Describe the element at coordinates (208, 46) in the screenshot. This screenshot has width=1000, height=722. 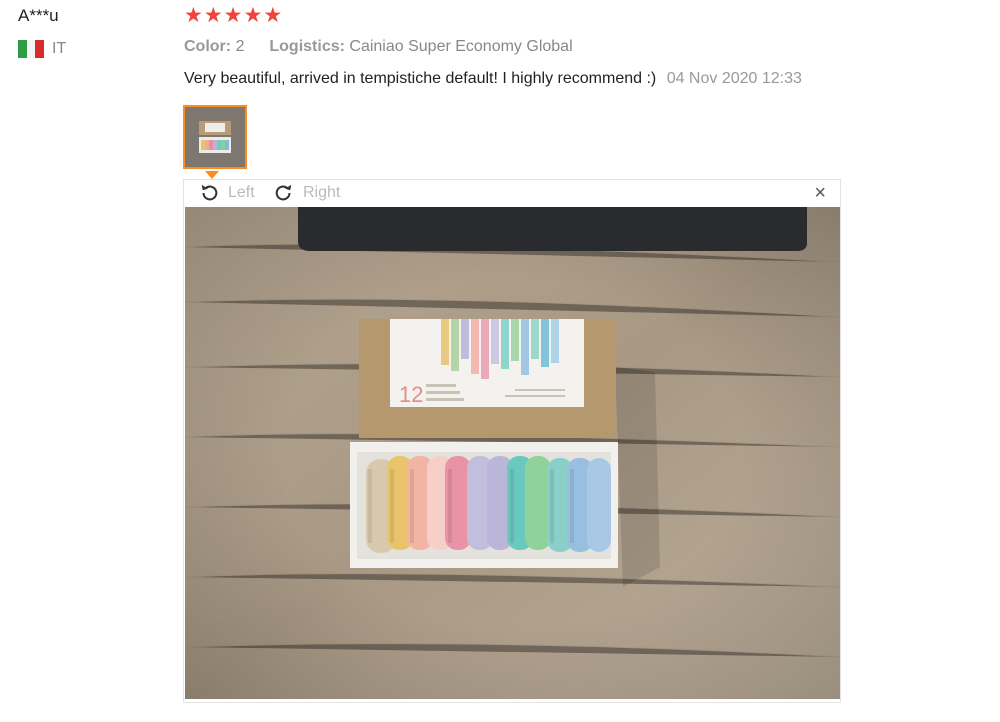
I see `color-label: Color:` at that location.